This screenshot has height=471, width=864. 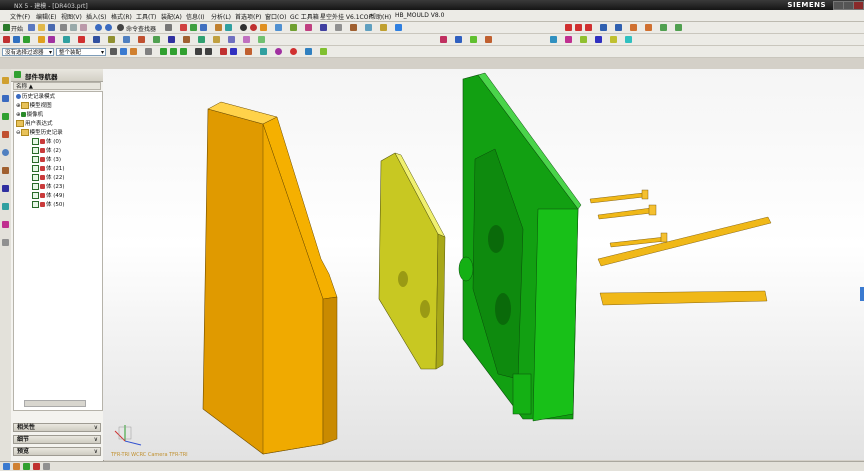 I want to click on mesh-icon, so click(x=458, y=39).